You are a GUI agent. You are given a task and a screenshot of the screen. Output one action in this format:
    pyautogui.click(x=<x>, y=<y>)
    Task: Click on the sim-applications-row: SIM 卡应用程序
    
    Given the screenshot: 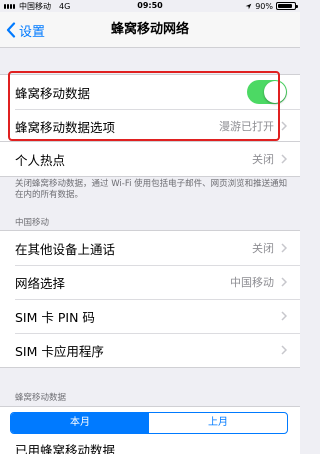 What is the action you would take?
    pyautogui.click(x=150, y=350)
    